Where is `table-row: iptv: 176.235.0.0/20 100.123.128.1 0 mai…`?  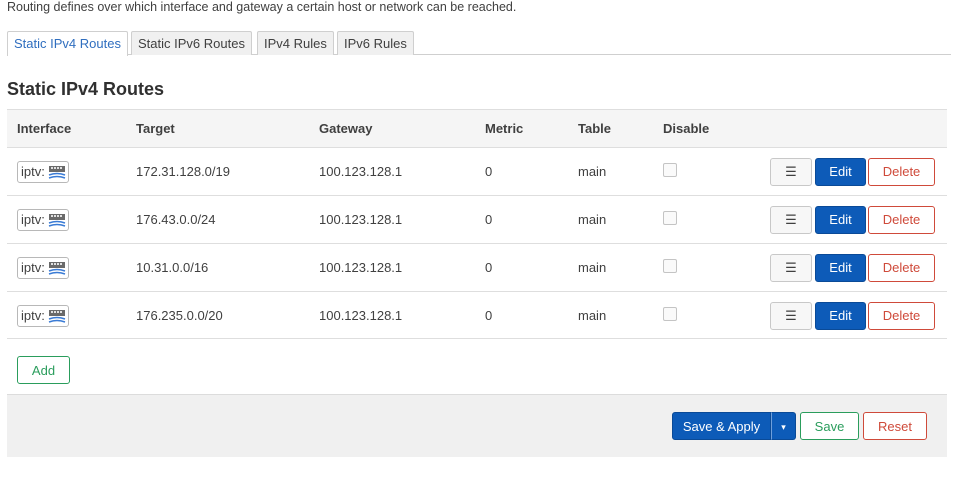 table-row: iptv: 176.235.0.0/20 100.123.128.1 0 mai… is located at coordinates (477, 315).